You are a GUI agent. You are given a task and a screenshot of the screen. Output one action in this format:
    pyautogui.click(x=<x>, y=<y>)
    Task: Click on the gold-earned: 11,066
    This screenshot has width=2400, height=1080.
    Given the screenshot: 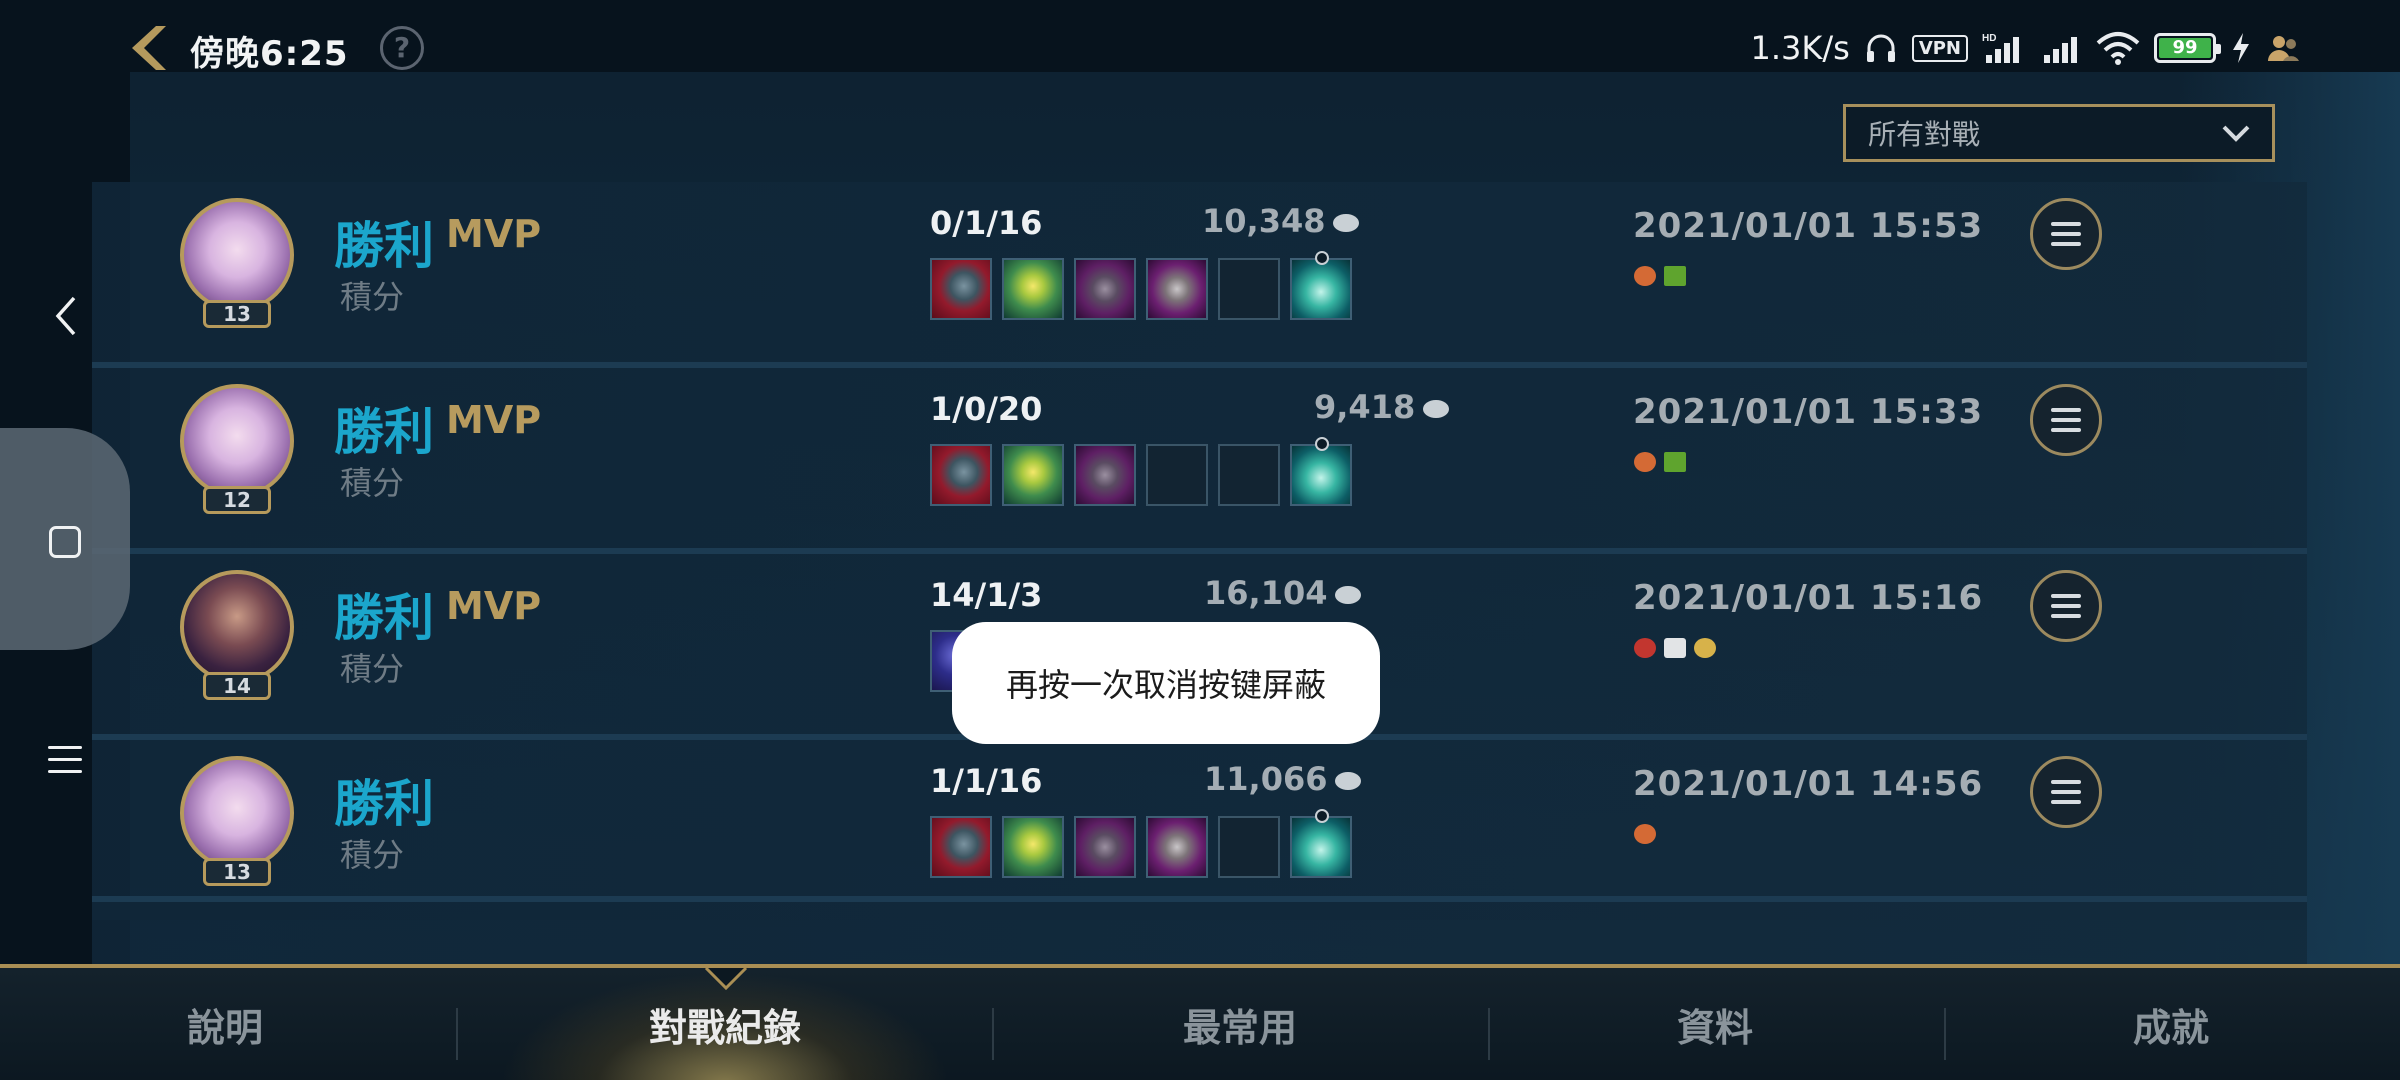 What is the action you would take?
    pyautogui.click(x=1324, y=779)
    